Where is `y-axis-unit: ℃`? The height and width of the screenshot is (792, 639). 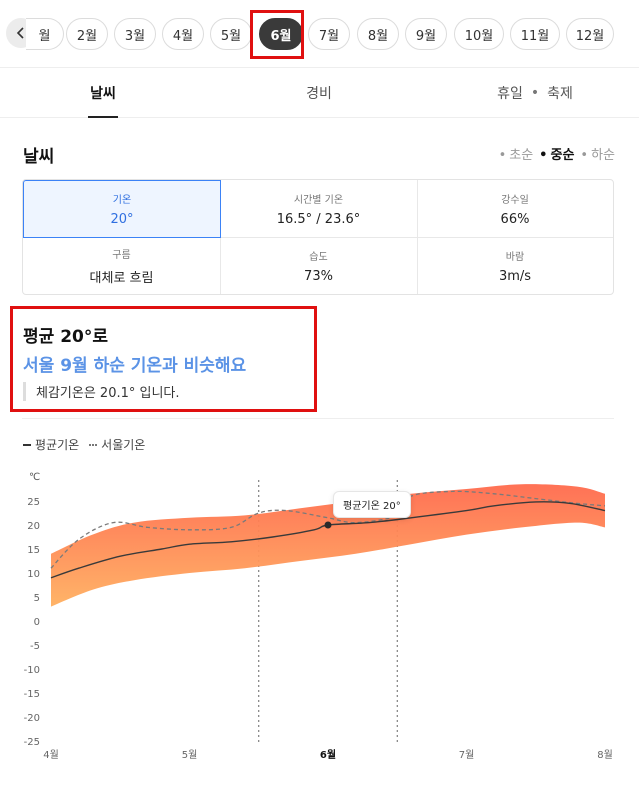
y-axis-unit: ℃ is located at coordinates (34, 477).